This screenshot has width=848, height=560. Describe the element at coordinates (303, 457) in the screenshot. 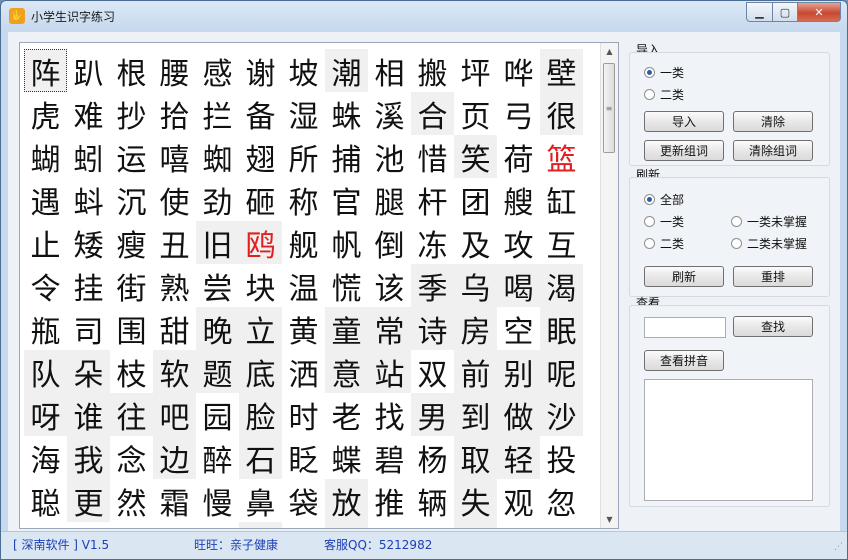

I see `character-cell: 眨` at that location.